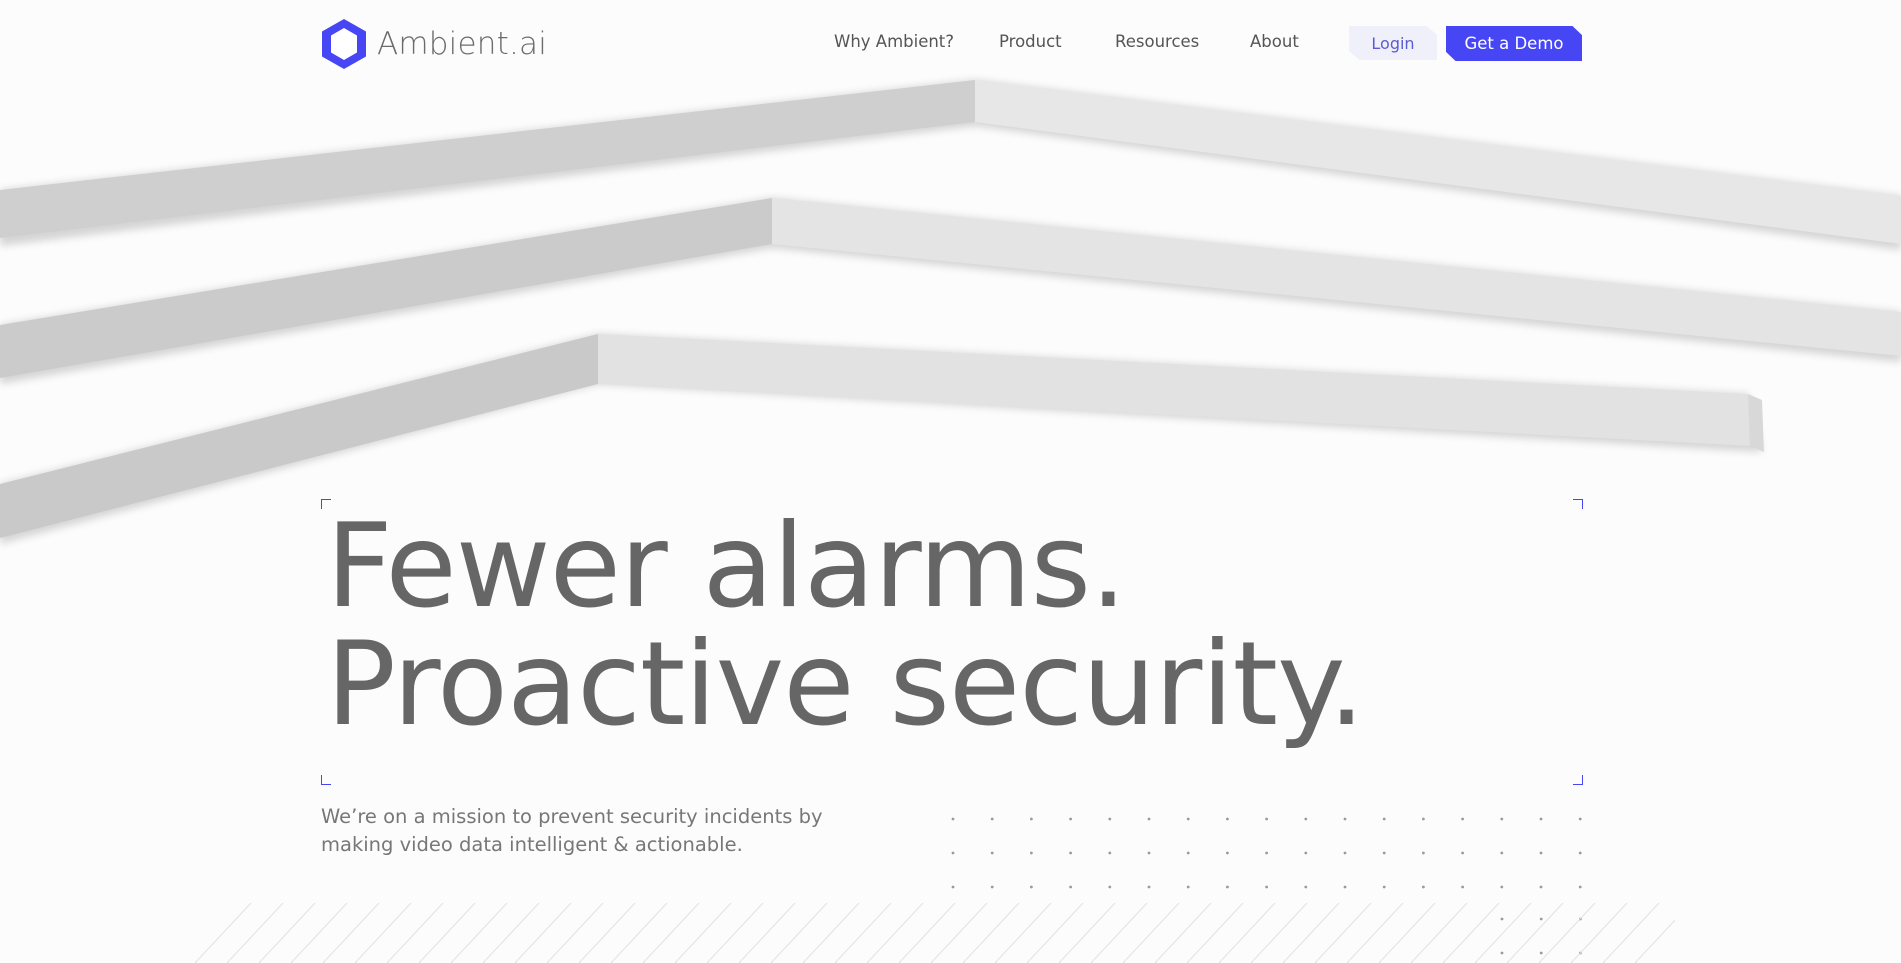 The image size is (1901, 963). What do you see at coordinates (1393, 43) in the screenshot?
I see `login-button: Login` at bounding box center [1393, 43].